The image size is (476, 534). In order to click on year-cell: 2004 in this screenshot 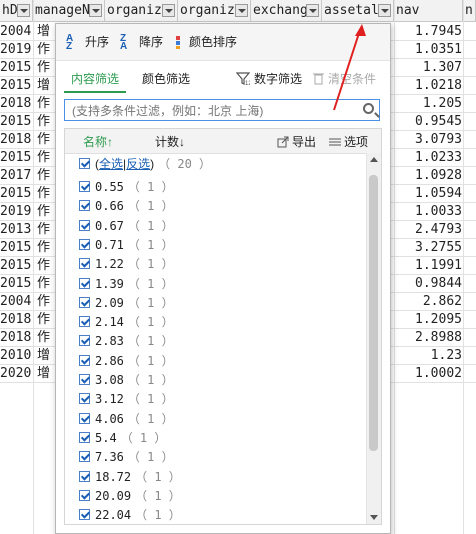, I will do `click(15, 32)`.